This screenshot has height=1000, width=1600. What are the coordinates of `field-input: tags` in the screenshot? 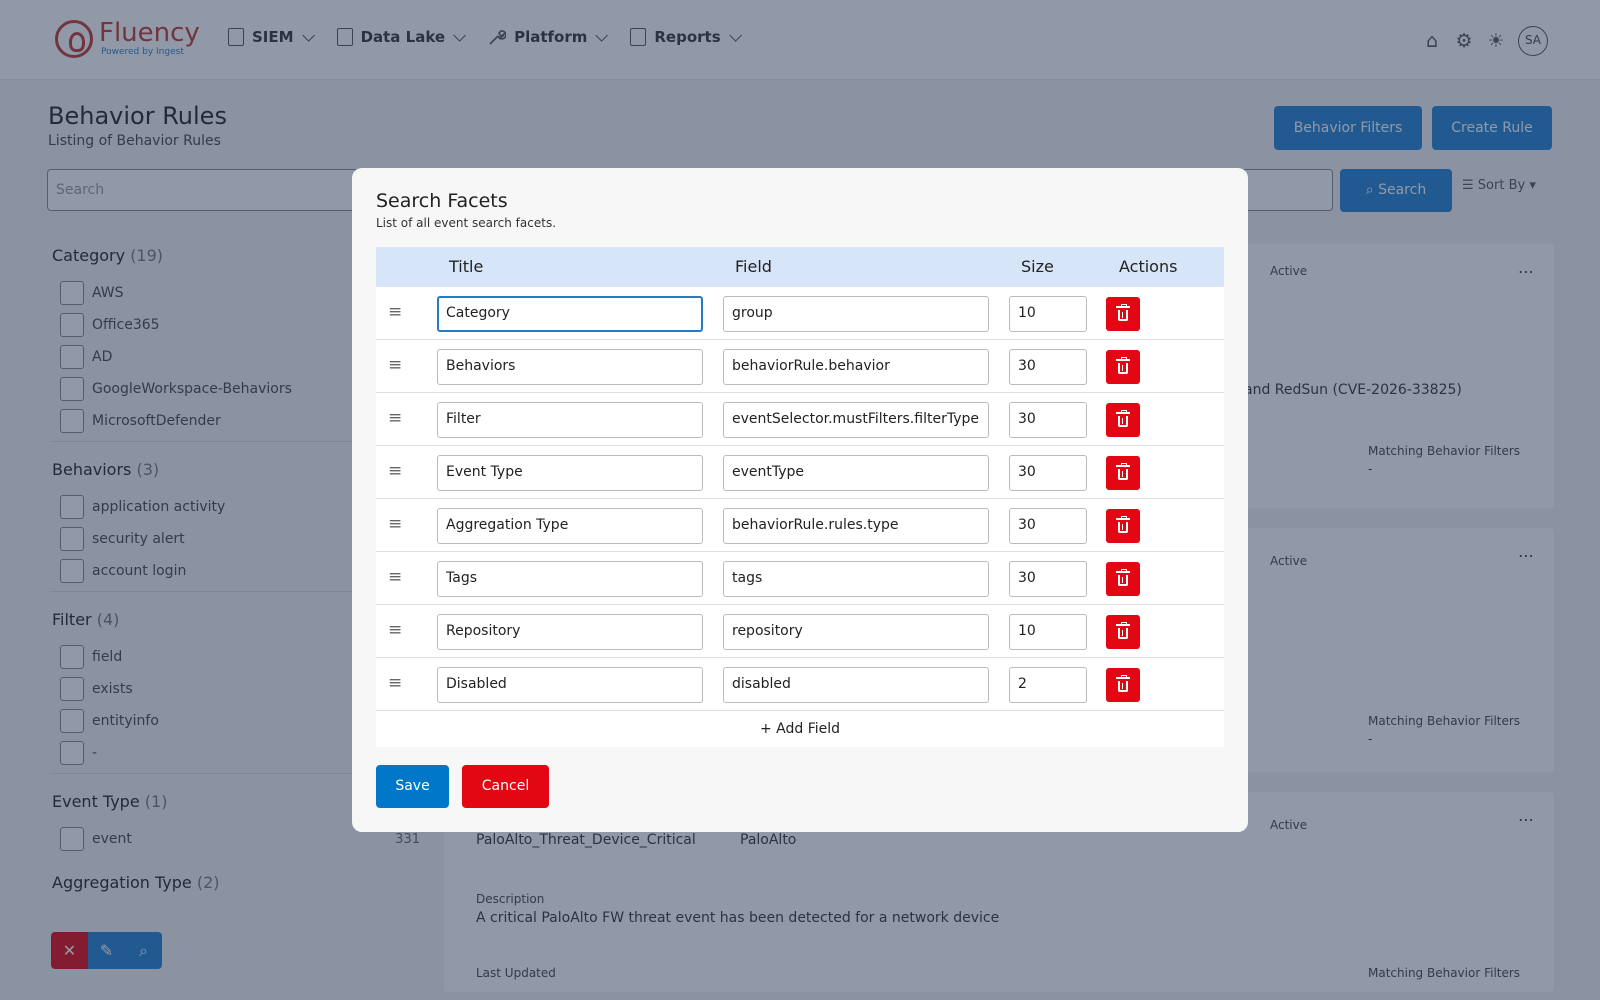 It's located at (856, 579).